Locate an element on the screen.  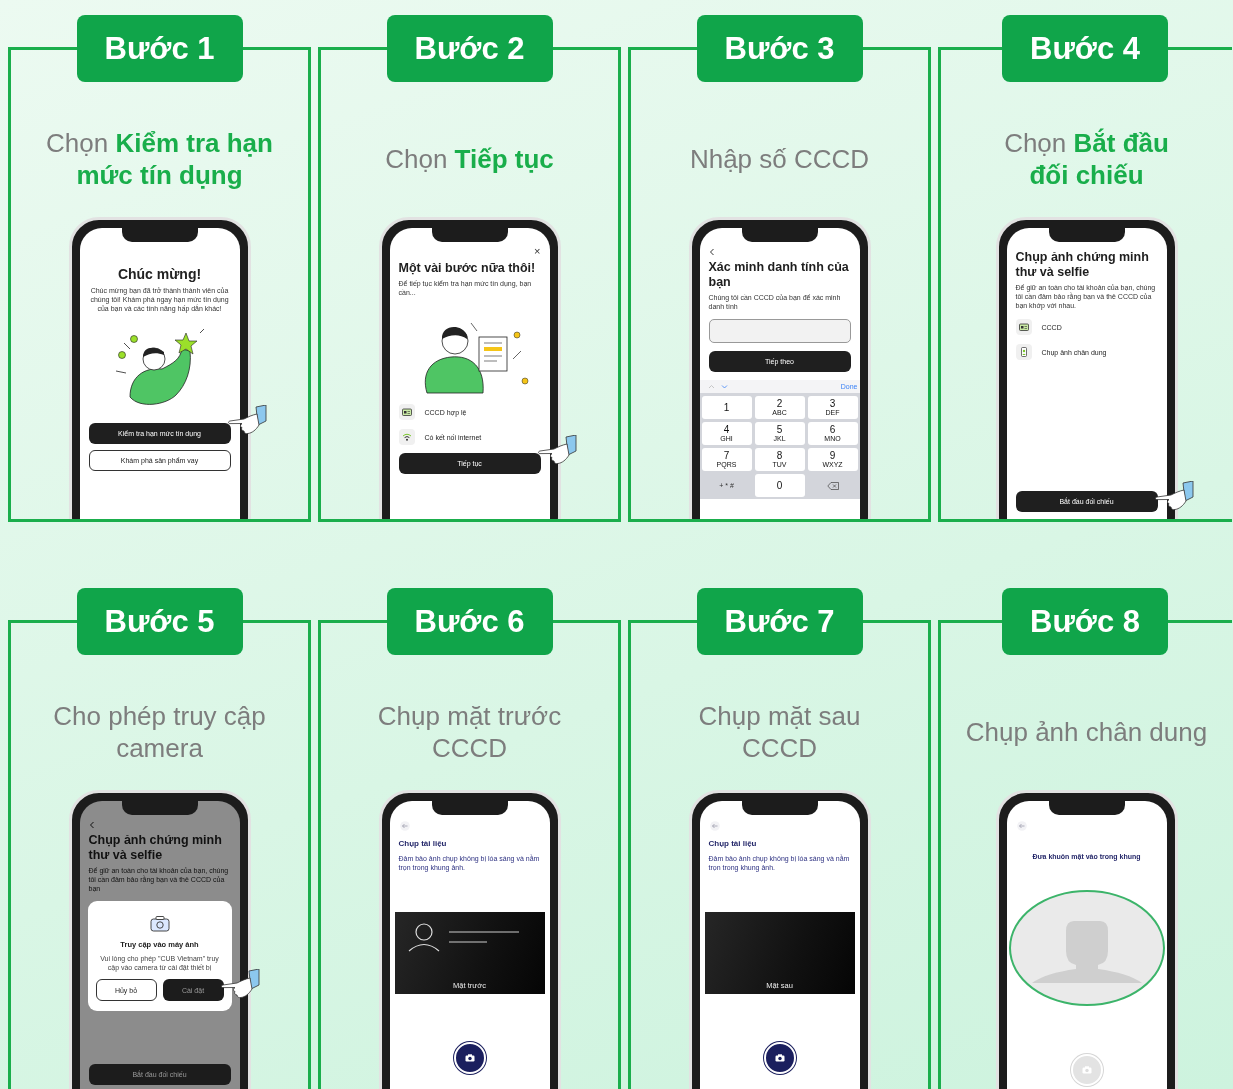
screen-heading: Xác minh danh tính của bạn is located at coordinates (779, 275).